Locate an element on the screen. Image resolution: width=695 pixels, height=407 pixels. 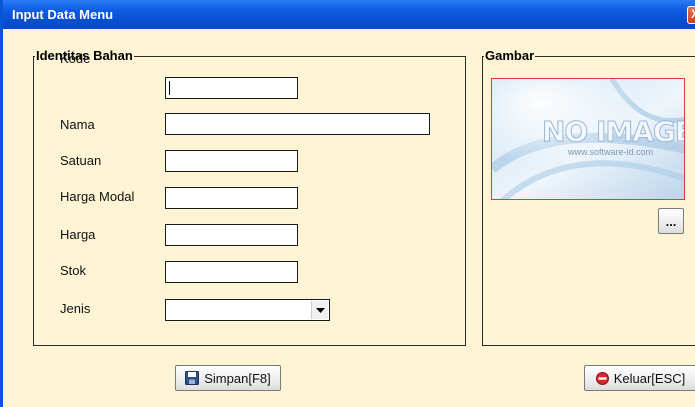
exit-button: Keluar[ESC] is located at coordinates (639, 378).